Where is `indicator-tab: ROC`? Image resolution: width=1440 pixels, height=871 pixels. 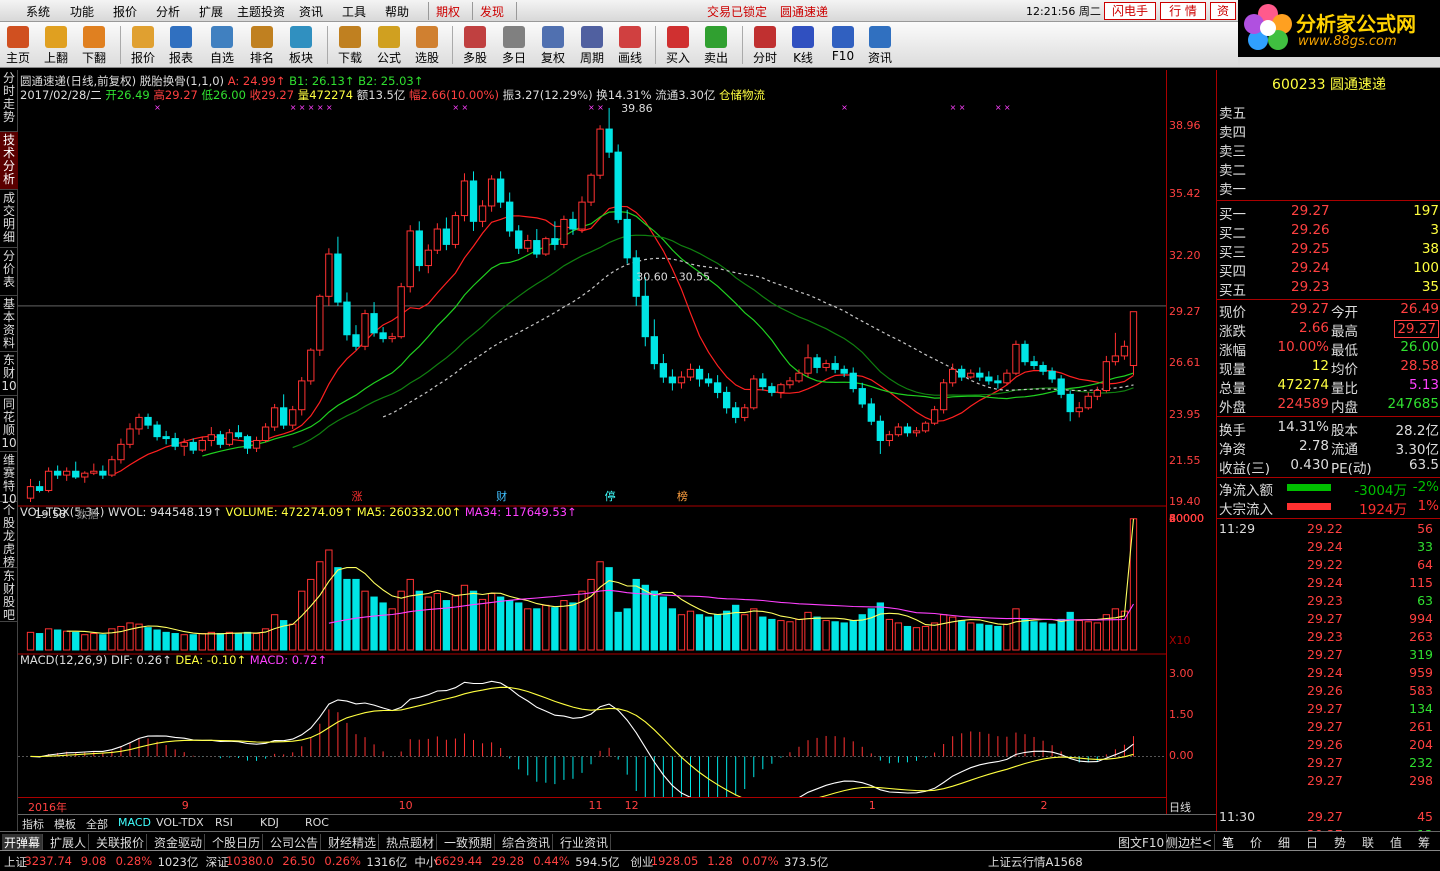
indicator-tab: ROC is located at coordinates (317, 822).